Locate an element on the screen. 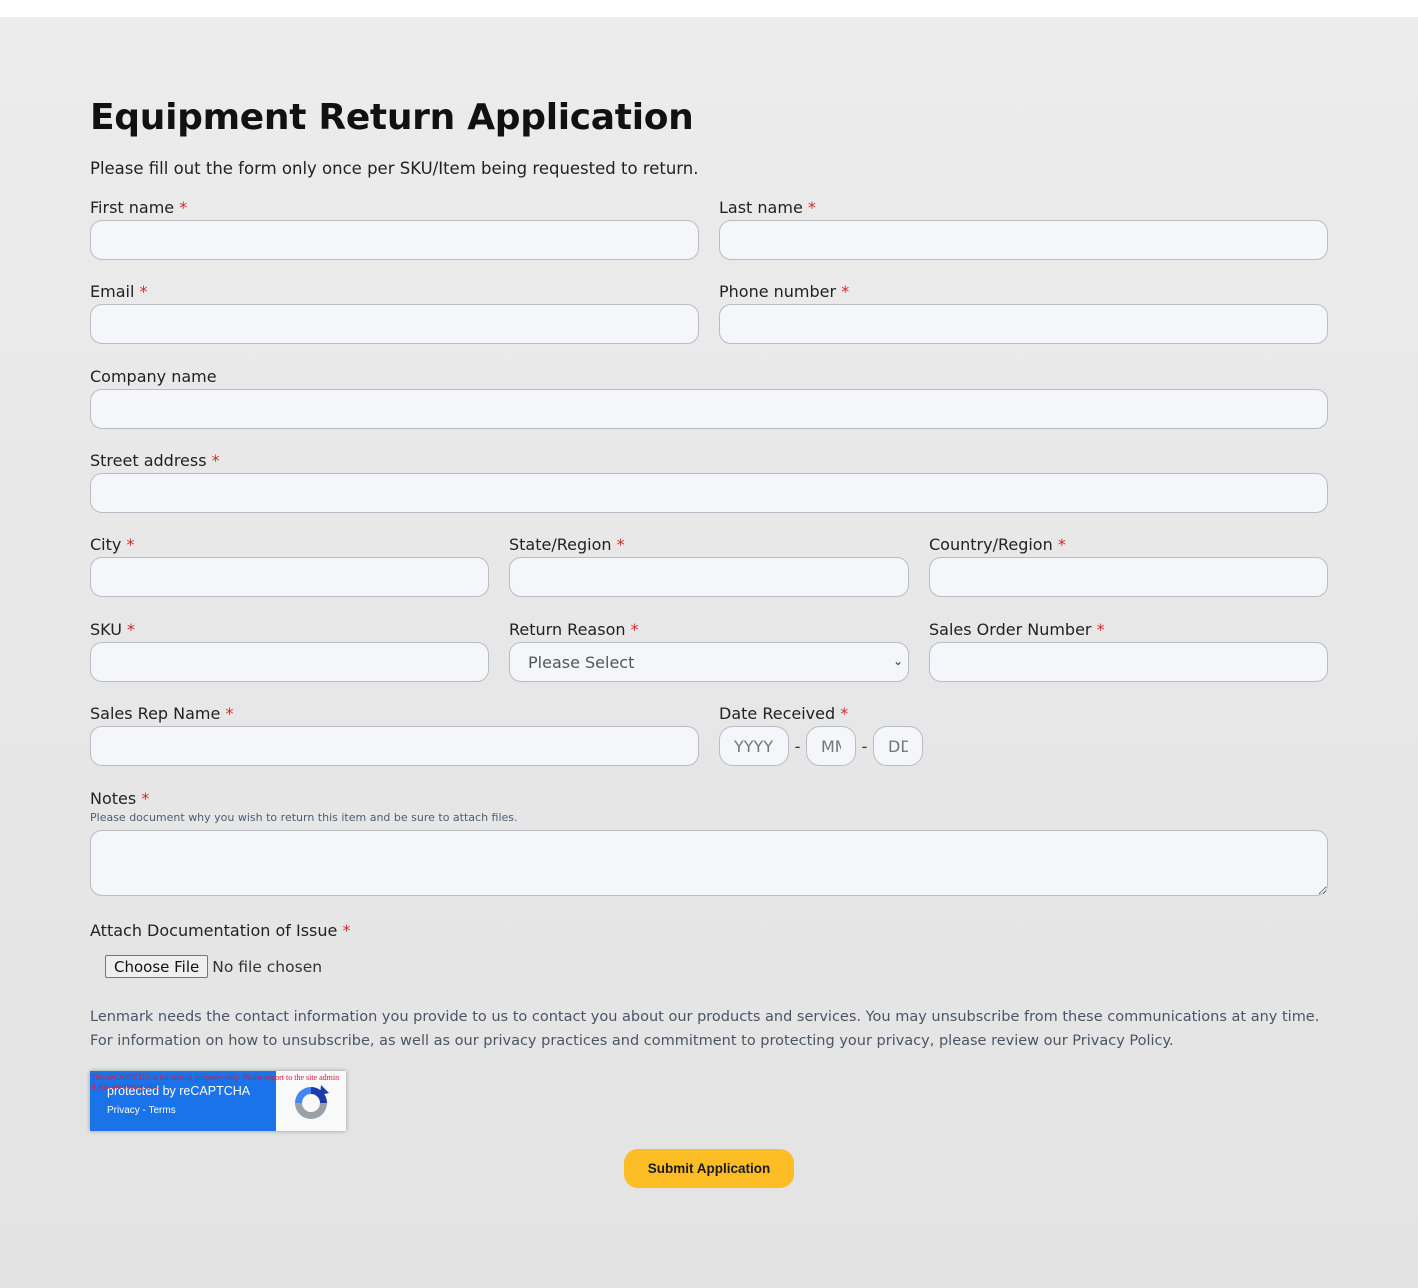 The image size is (1418, 1288). last-name-label: Last name * is located at coordinates (767, 207).